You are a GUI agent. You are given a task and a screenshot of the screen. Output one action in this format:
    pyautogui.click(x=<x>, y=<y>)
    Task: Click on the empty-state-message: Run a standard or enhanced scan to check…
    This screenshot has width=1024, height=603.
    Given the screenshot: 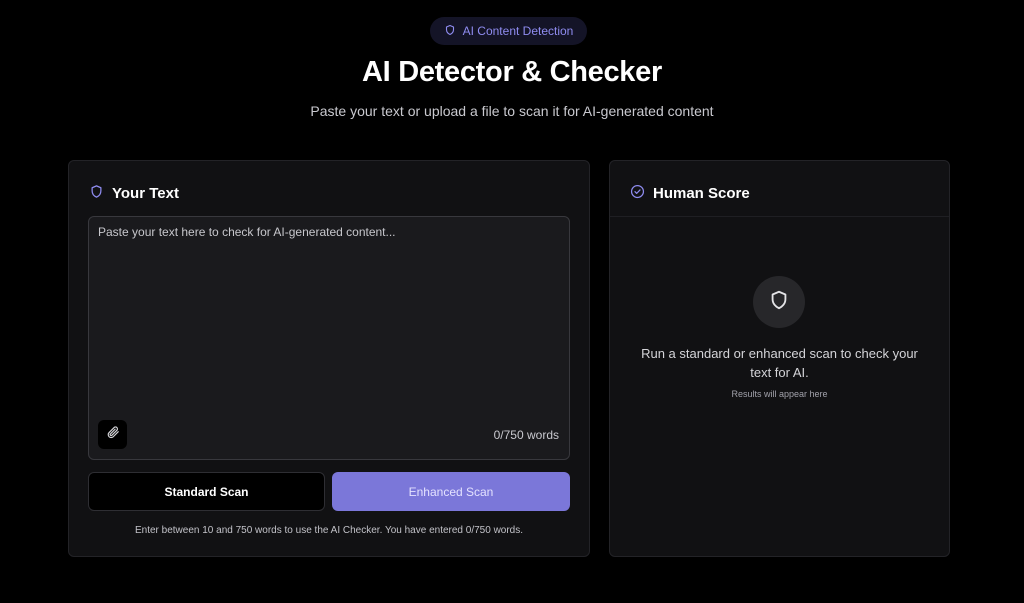 What is the action you would take?
    pyautogui.click(x=779, y=363)
    